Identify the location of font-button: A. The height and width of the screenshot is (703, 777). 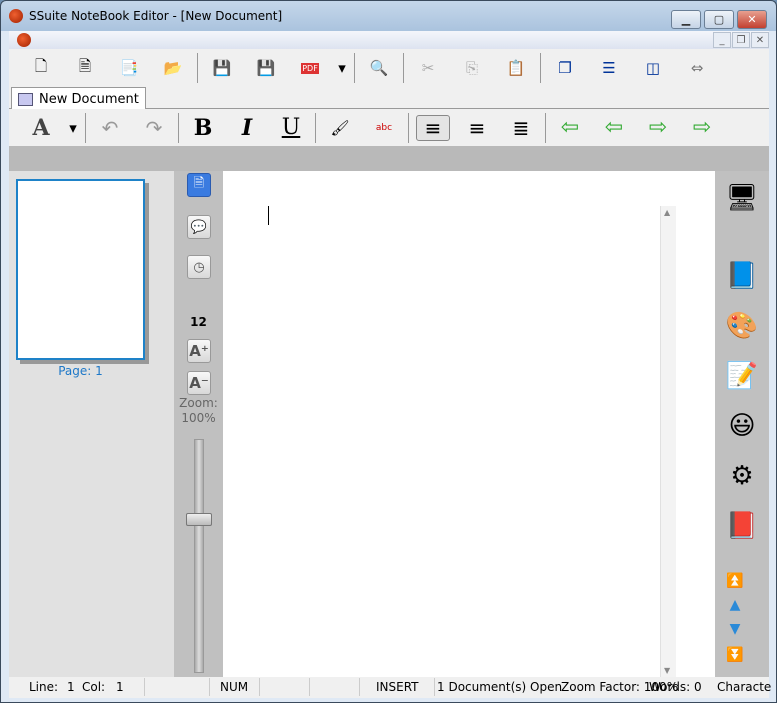
(41, 128).